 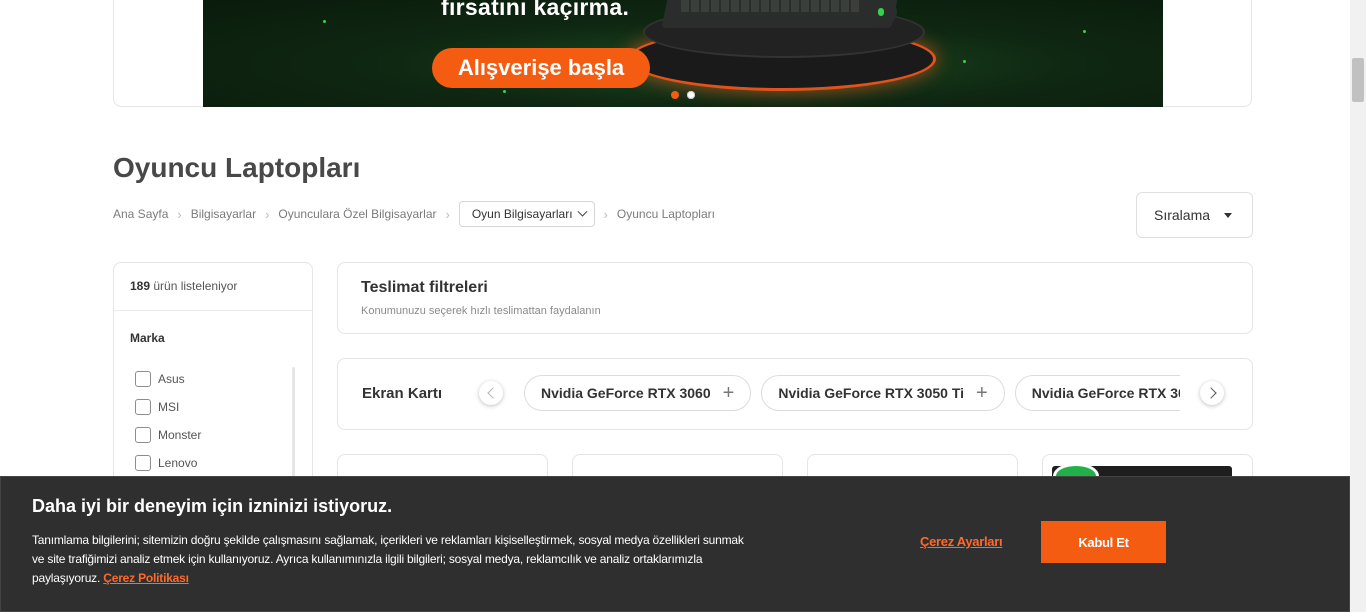 I want to click on sort-button: Sıralama, so click(x=1194, y=215).